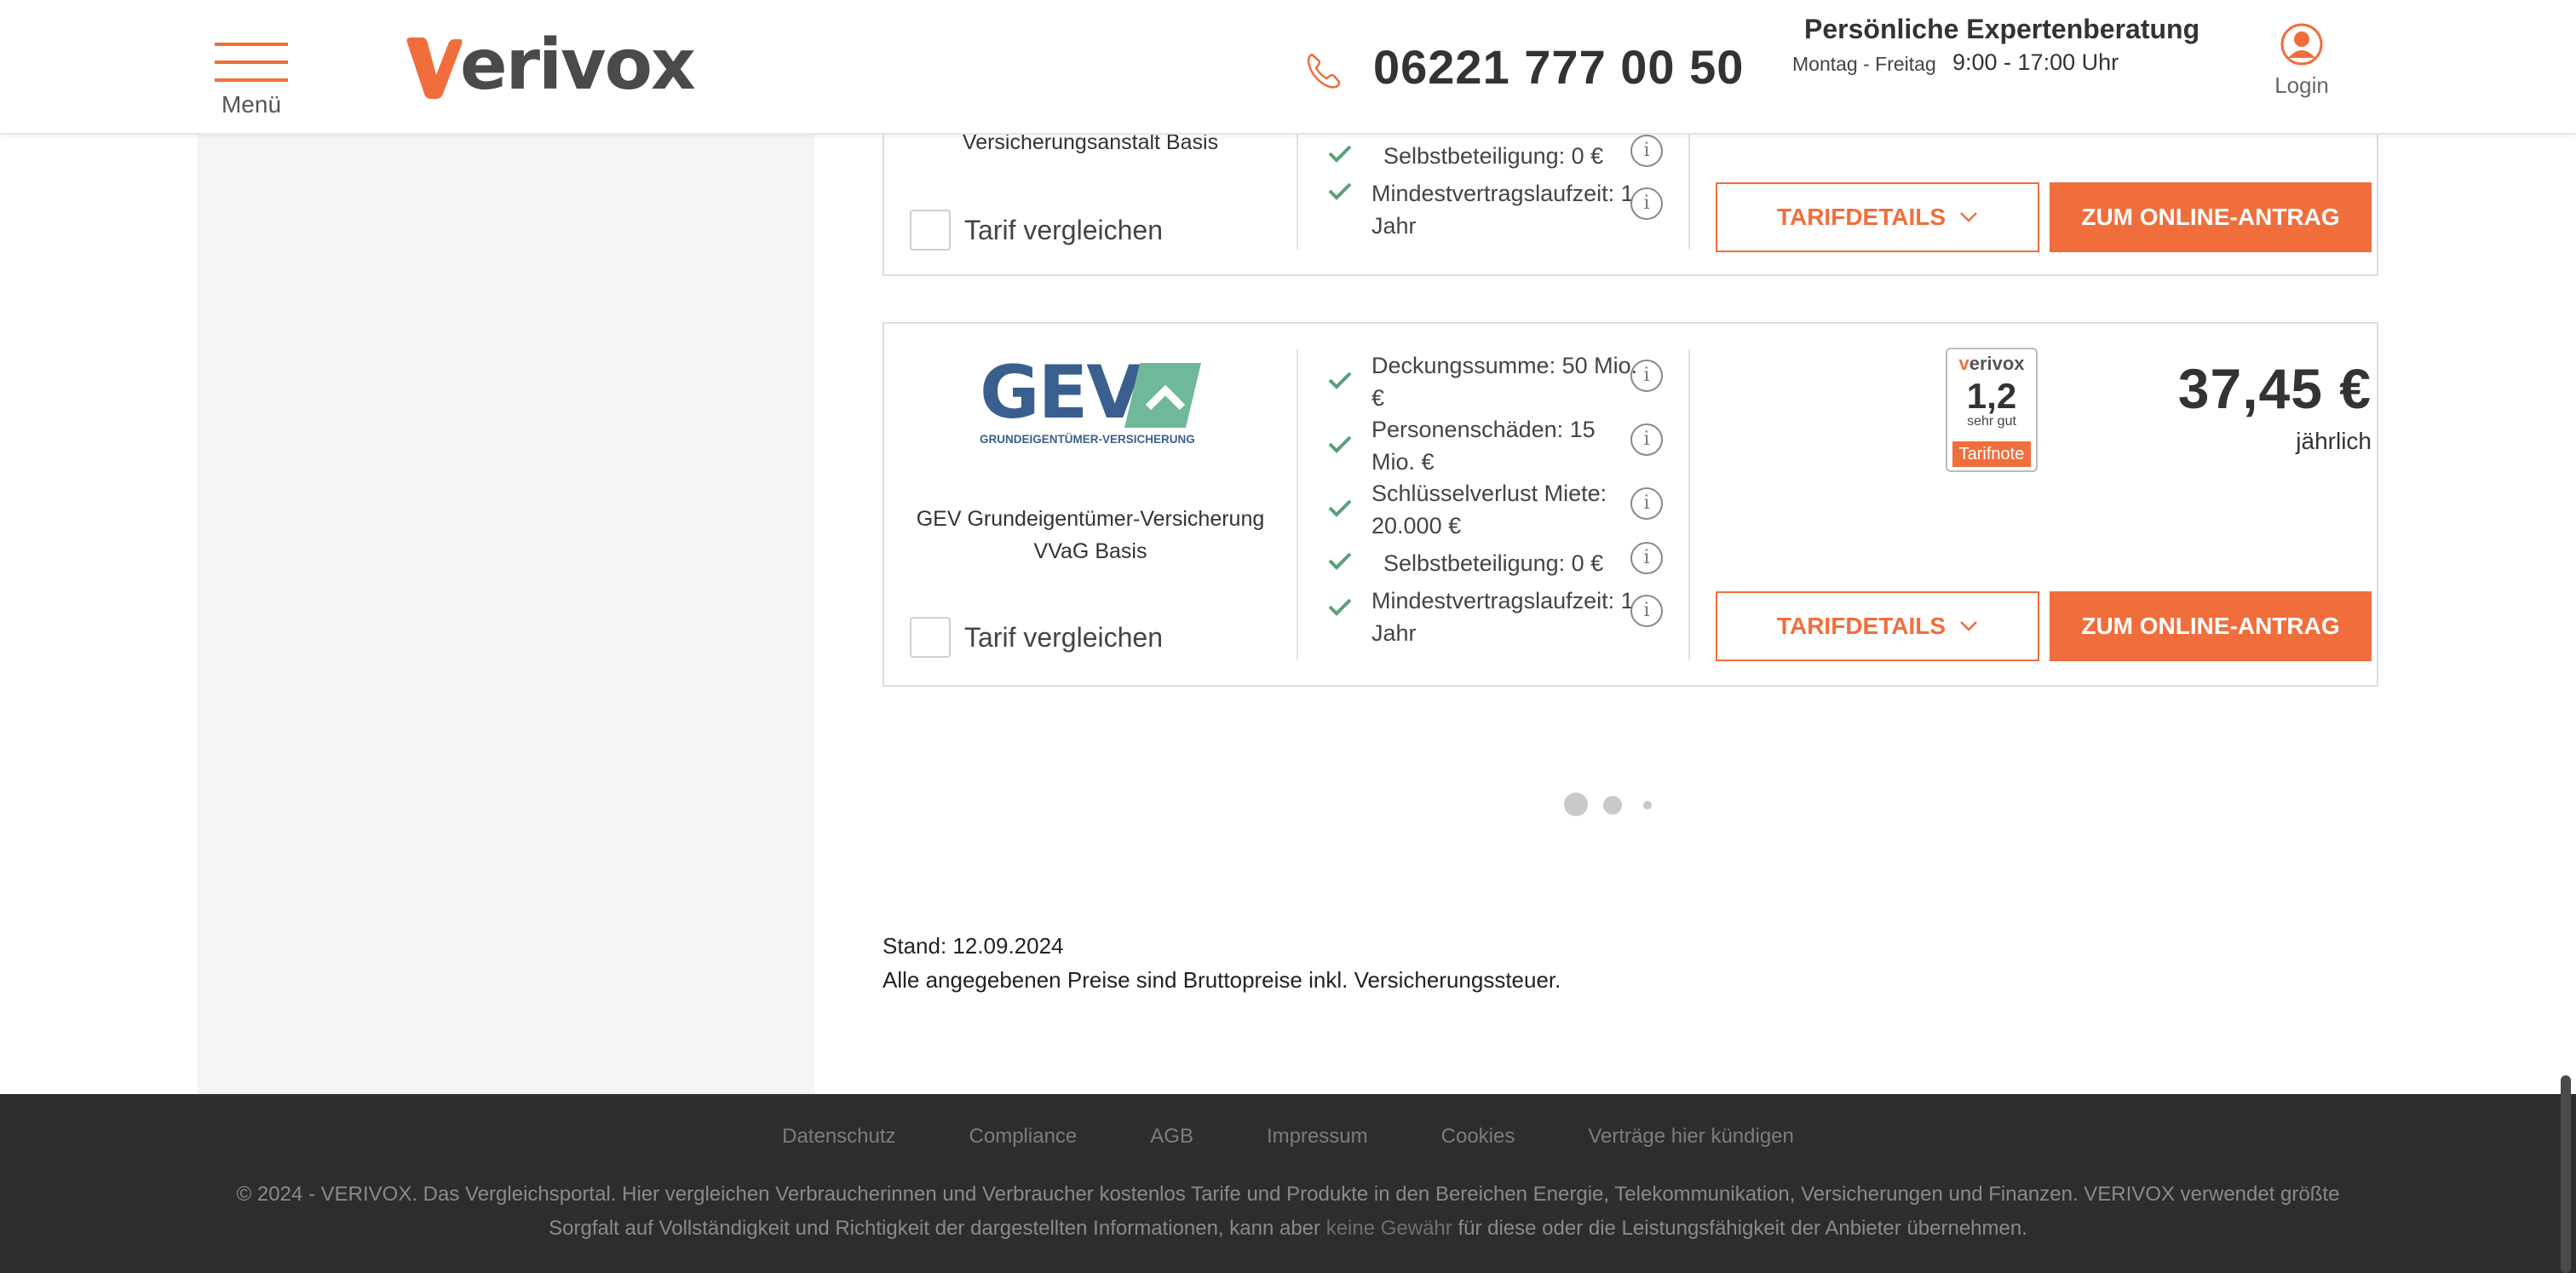 This screenshot has width=2576, height=1273. Describe the element at coordinates (434, 68) in the screenshot. I see `verivox-v-icon` at that location.